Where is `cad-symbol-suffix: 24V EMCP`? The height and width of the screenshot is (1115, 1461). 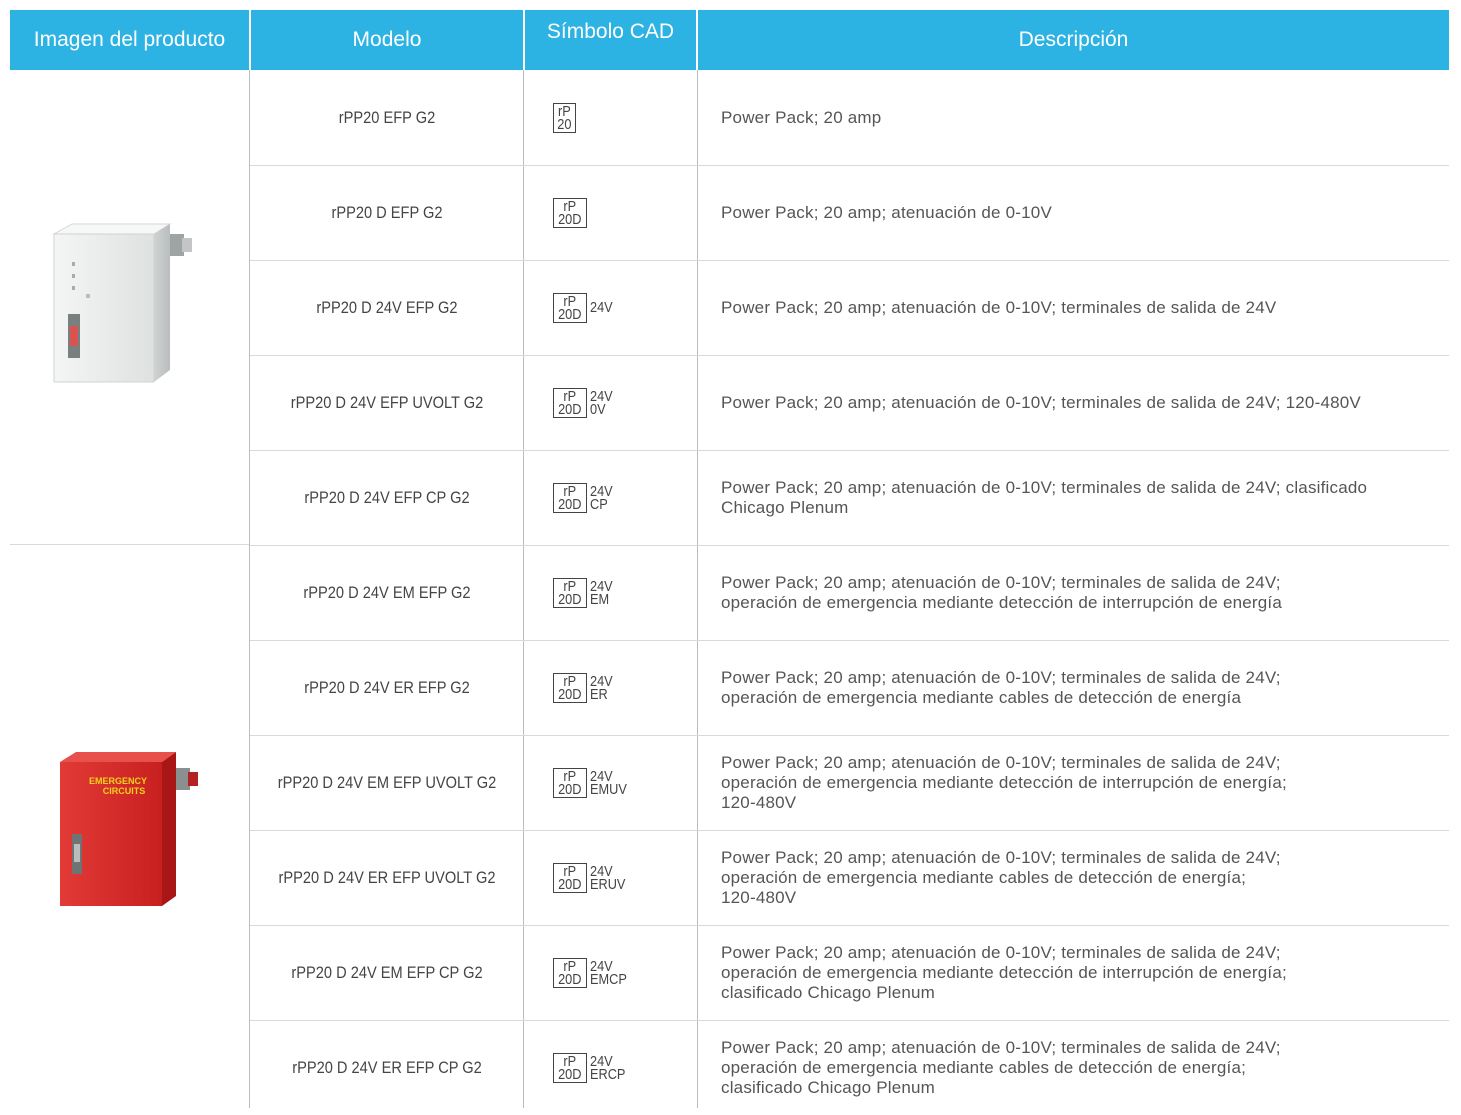
cad-symbol-suffix: 24V EMCP is located at coordinates (608, 973).